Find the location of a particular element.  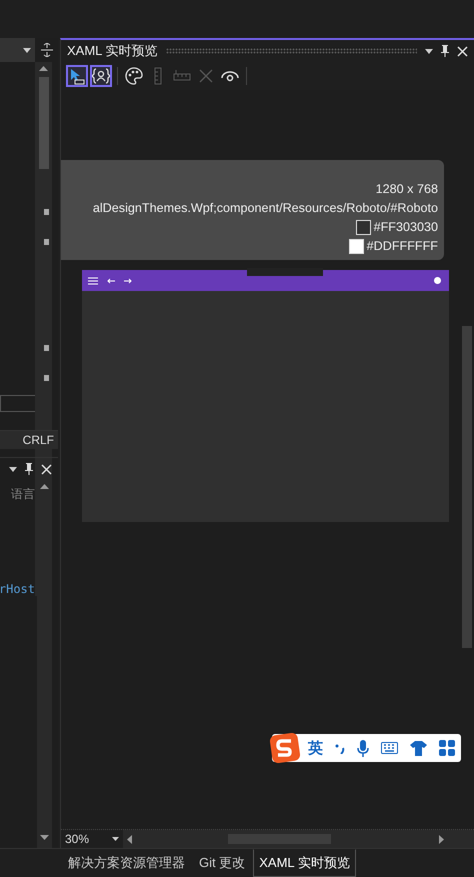

scroll-left-icon is located at coordinates (129, 839).